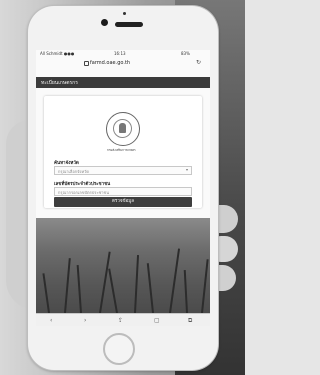 This screenshot has width=320, height=375. I want to click on bookmarks-icon: ▢, so click(157, 320).